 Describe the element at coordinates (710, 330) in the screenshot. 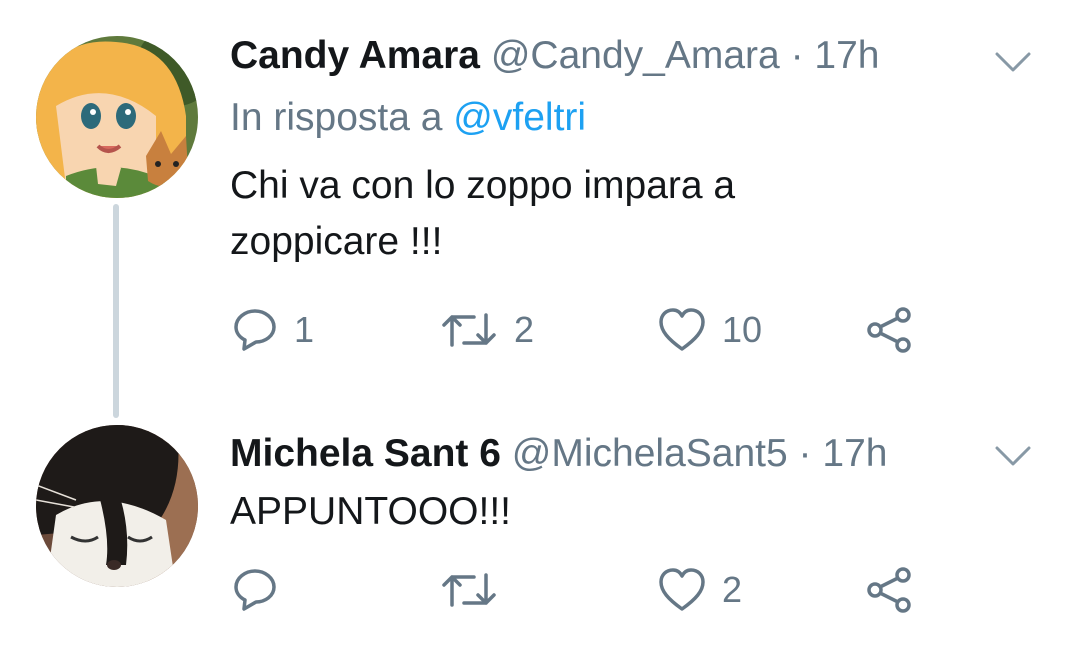

I see `like-button: 10` at that location.